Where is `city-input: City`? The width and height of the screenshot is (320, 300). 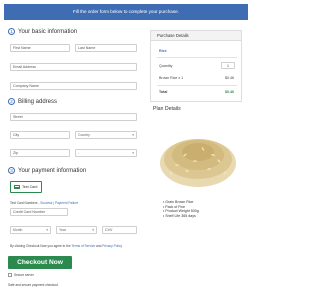 city-input: City is located at coordinates (40, 135).